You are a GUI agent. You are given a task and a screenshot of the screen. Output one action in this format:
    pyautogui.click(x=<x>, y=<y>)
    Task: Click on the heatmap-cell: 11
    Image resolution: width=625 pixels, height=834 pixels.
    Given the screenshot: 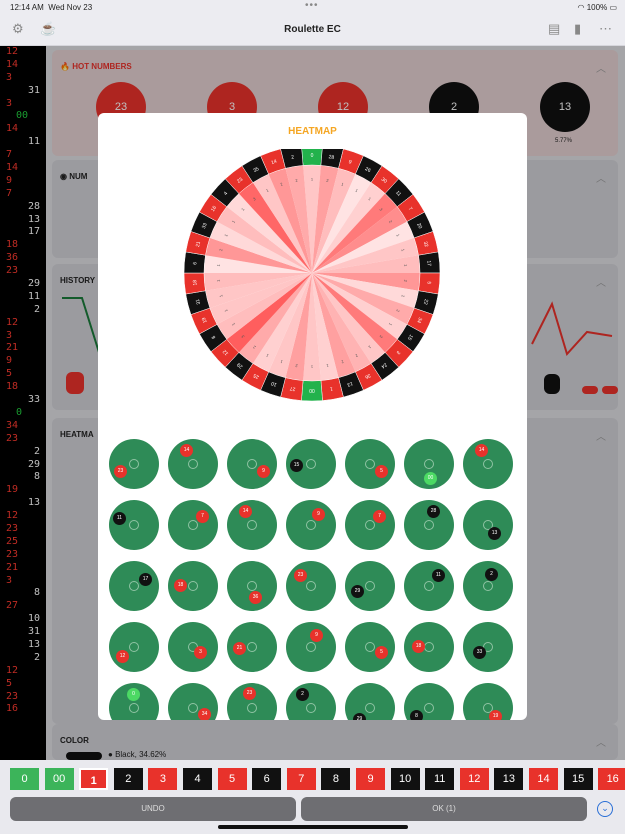 What is the action you would take?
    pyautogui.click(x=134, y=525)
    